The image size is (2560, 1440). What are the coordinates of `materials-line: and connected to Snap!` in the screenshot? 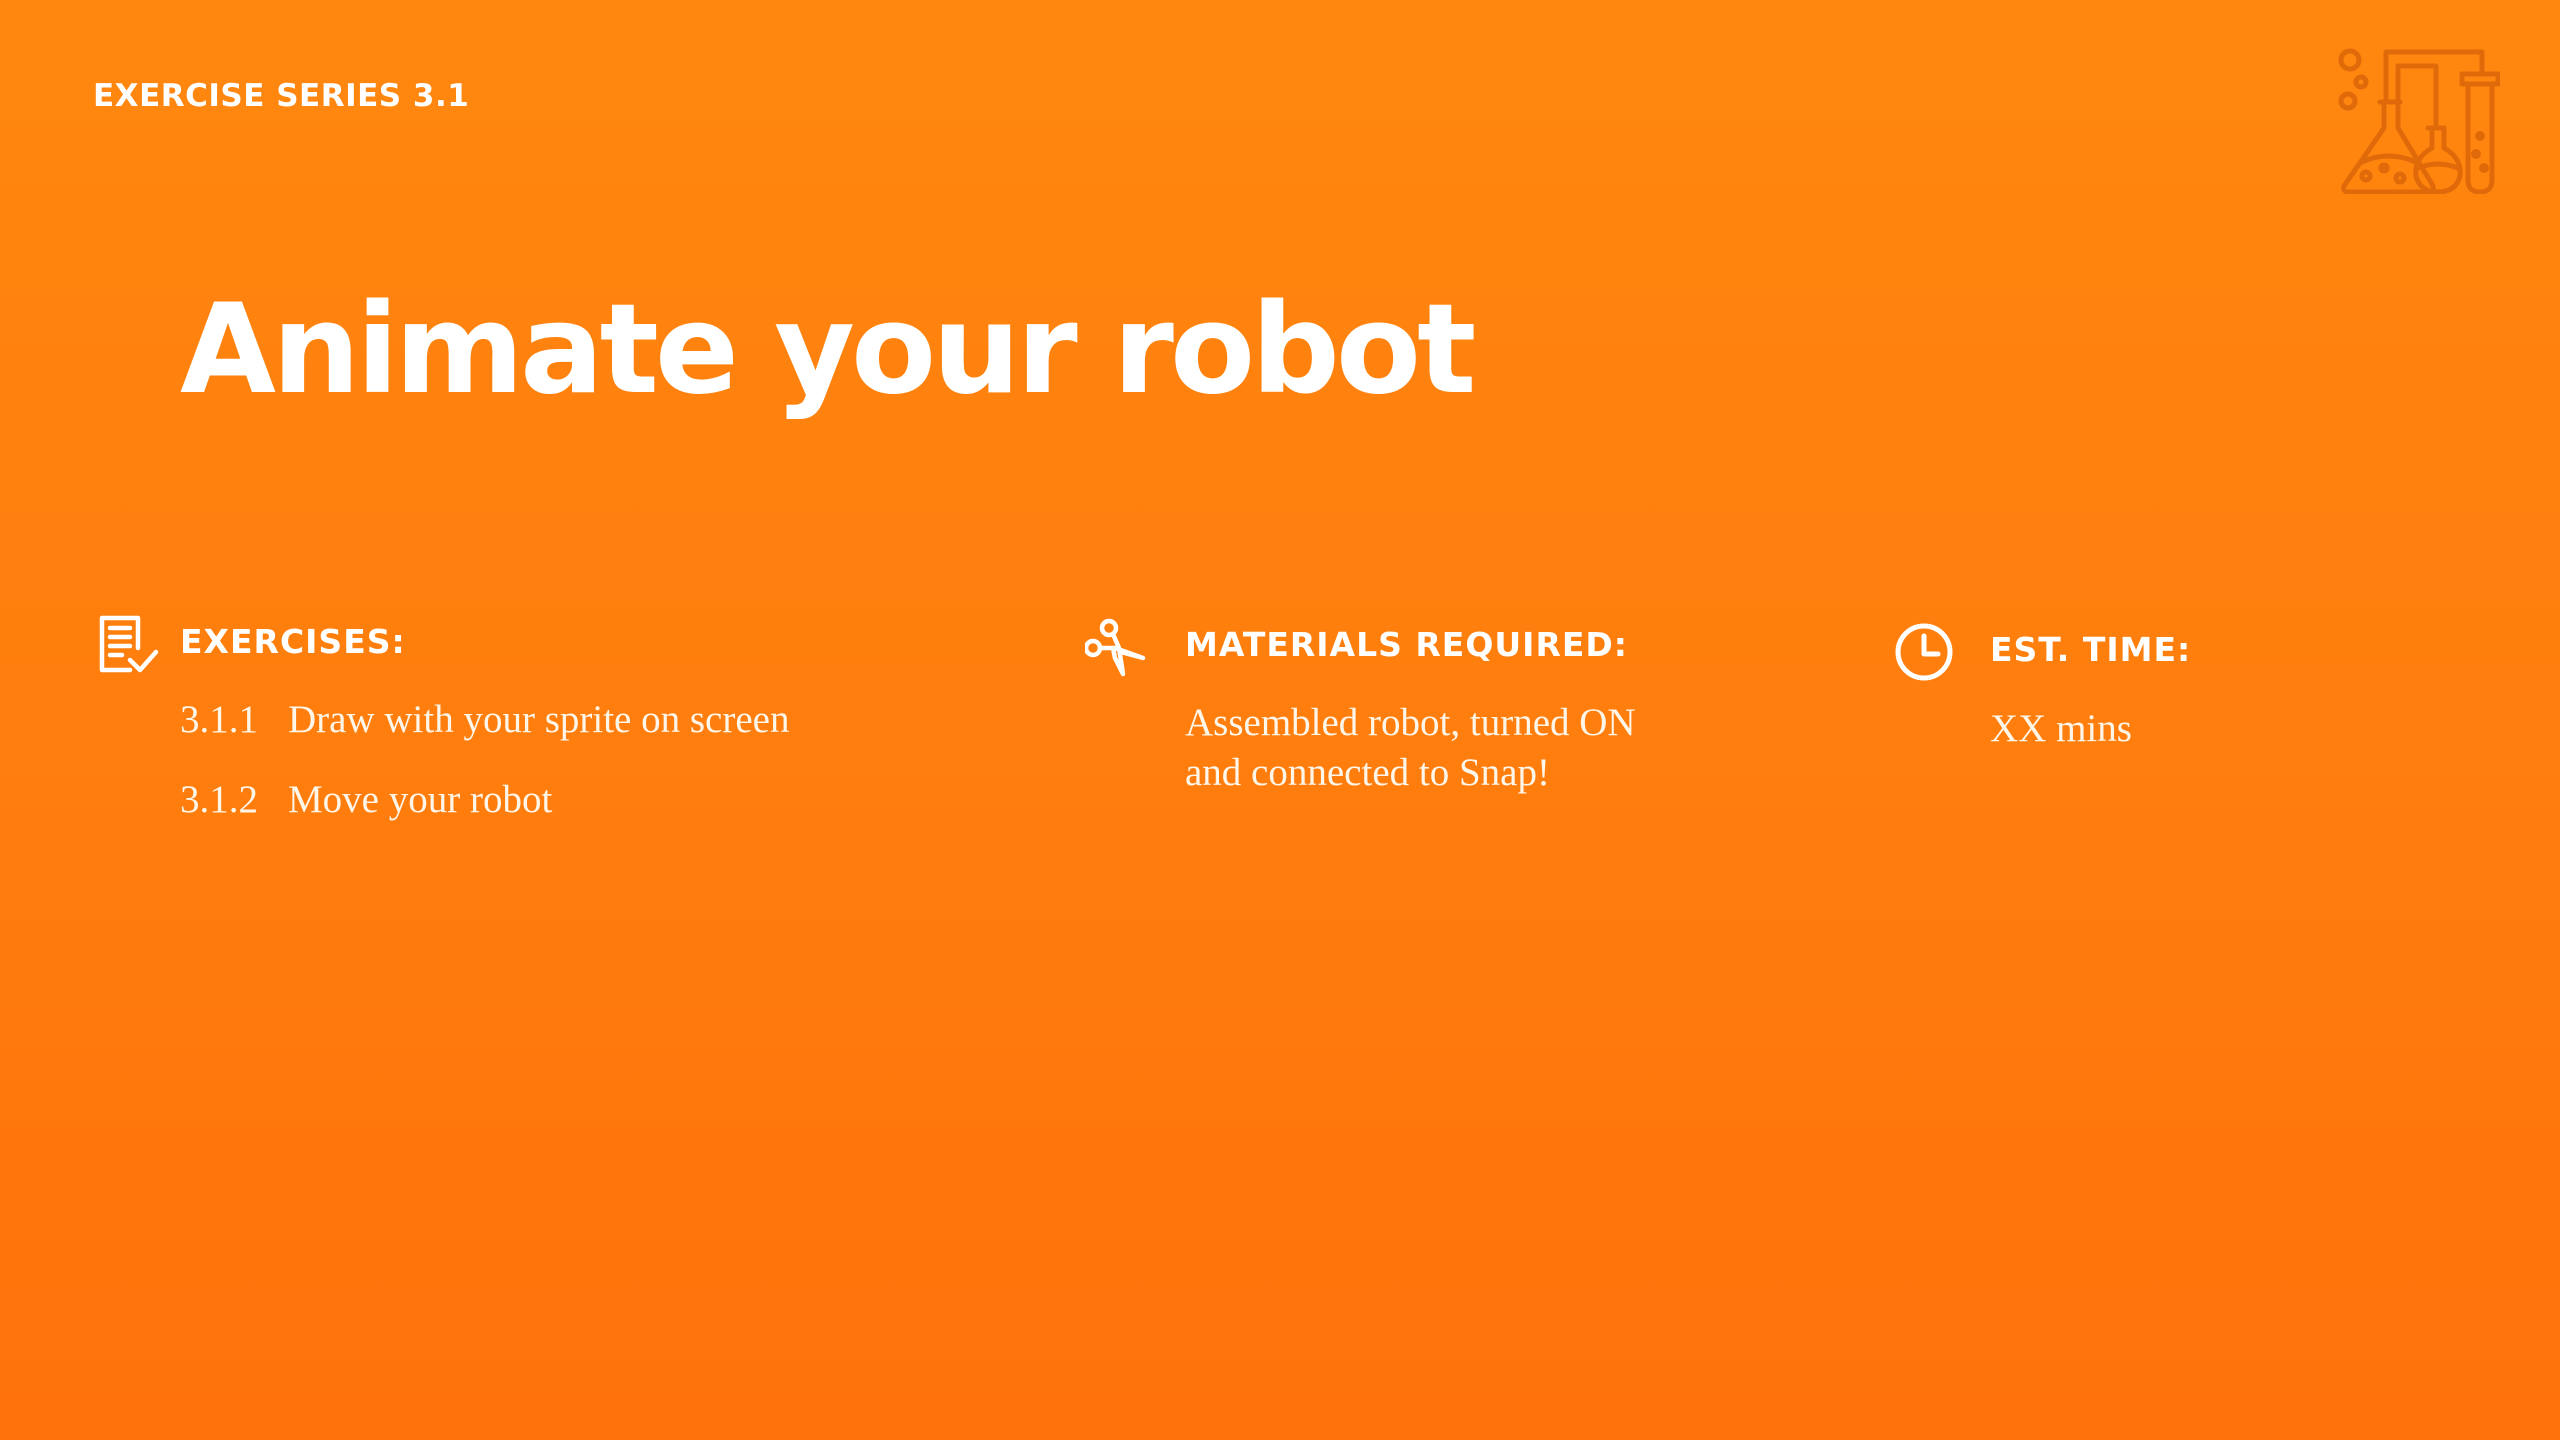 It's located at (1367, 772).